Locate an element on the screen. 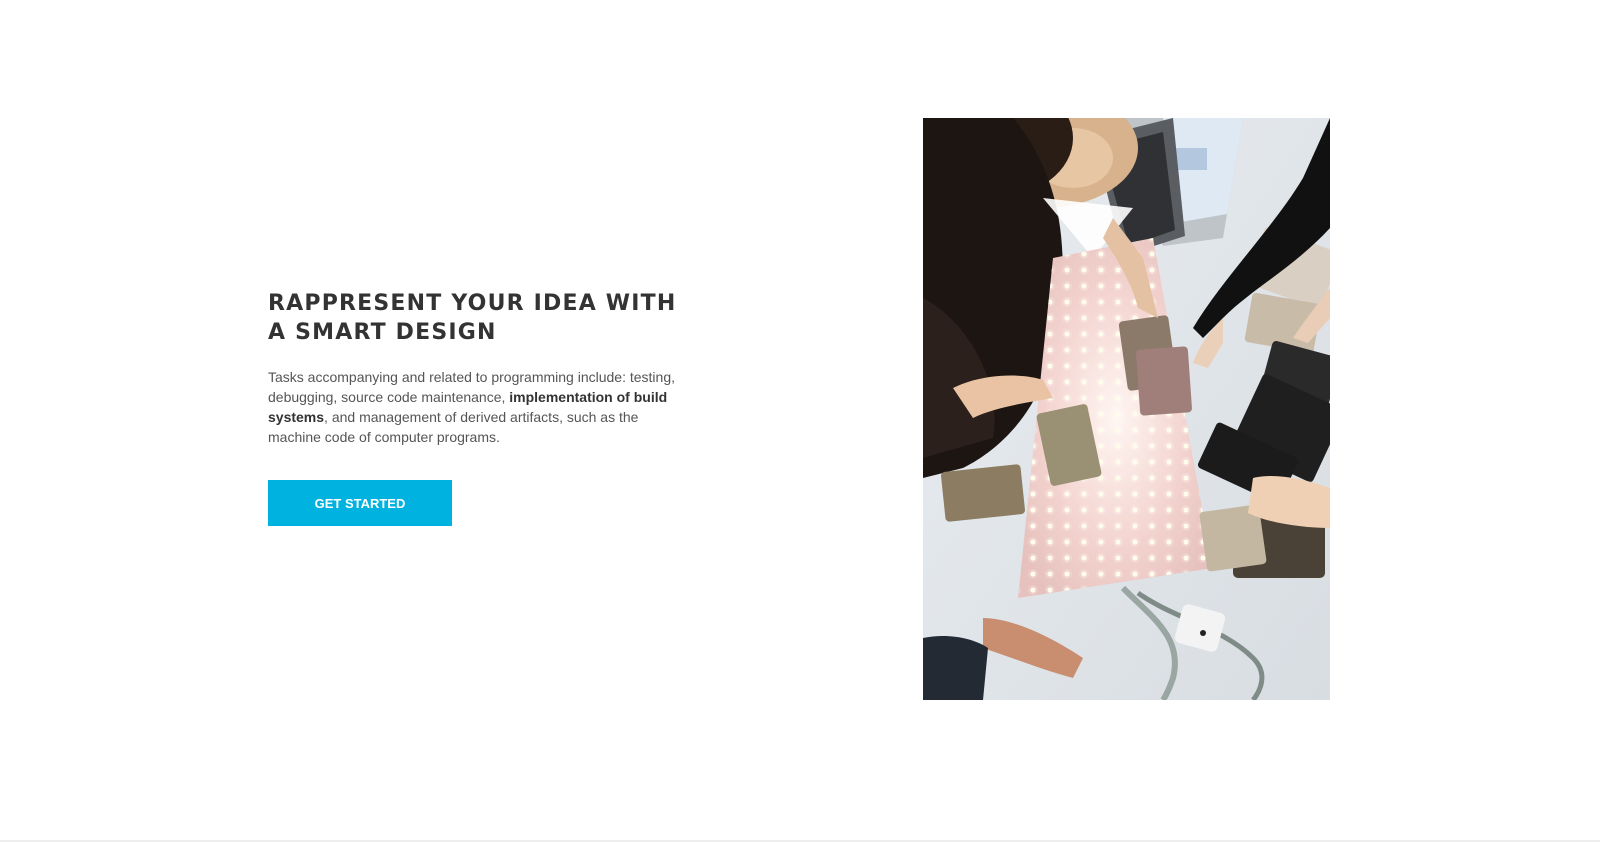 The width and height of the screenshot is (1600, 842). hero-title-line-2: A SMART DESIGN is located at coordinates (382, 332).